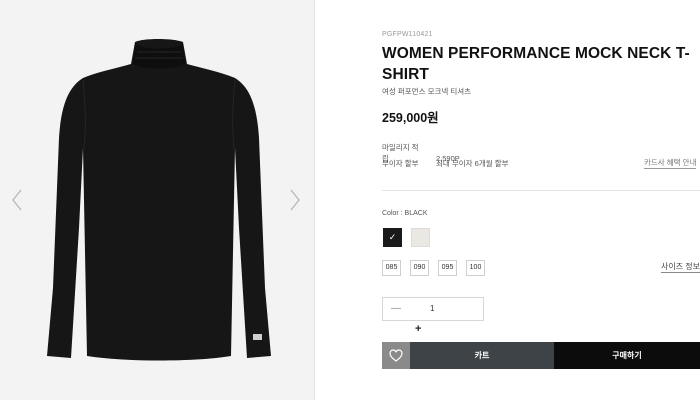  What do you see at coordinates (295, 200) in the screenshot?
I see `chevron-right-icon` at bounding box center [295, 200].